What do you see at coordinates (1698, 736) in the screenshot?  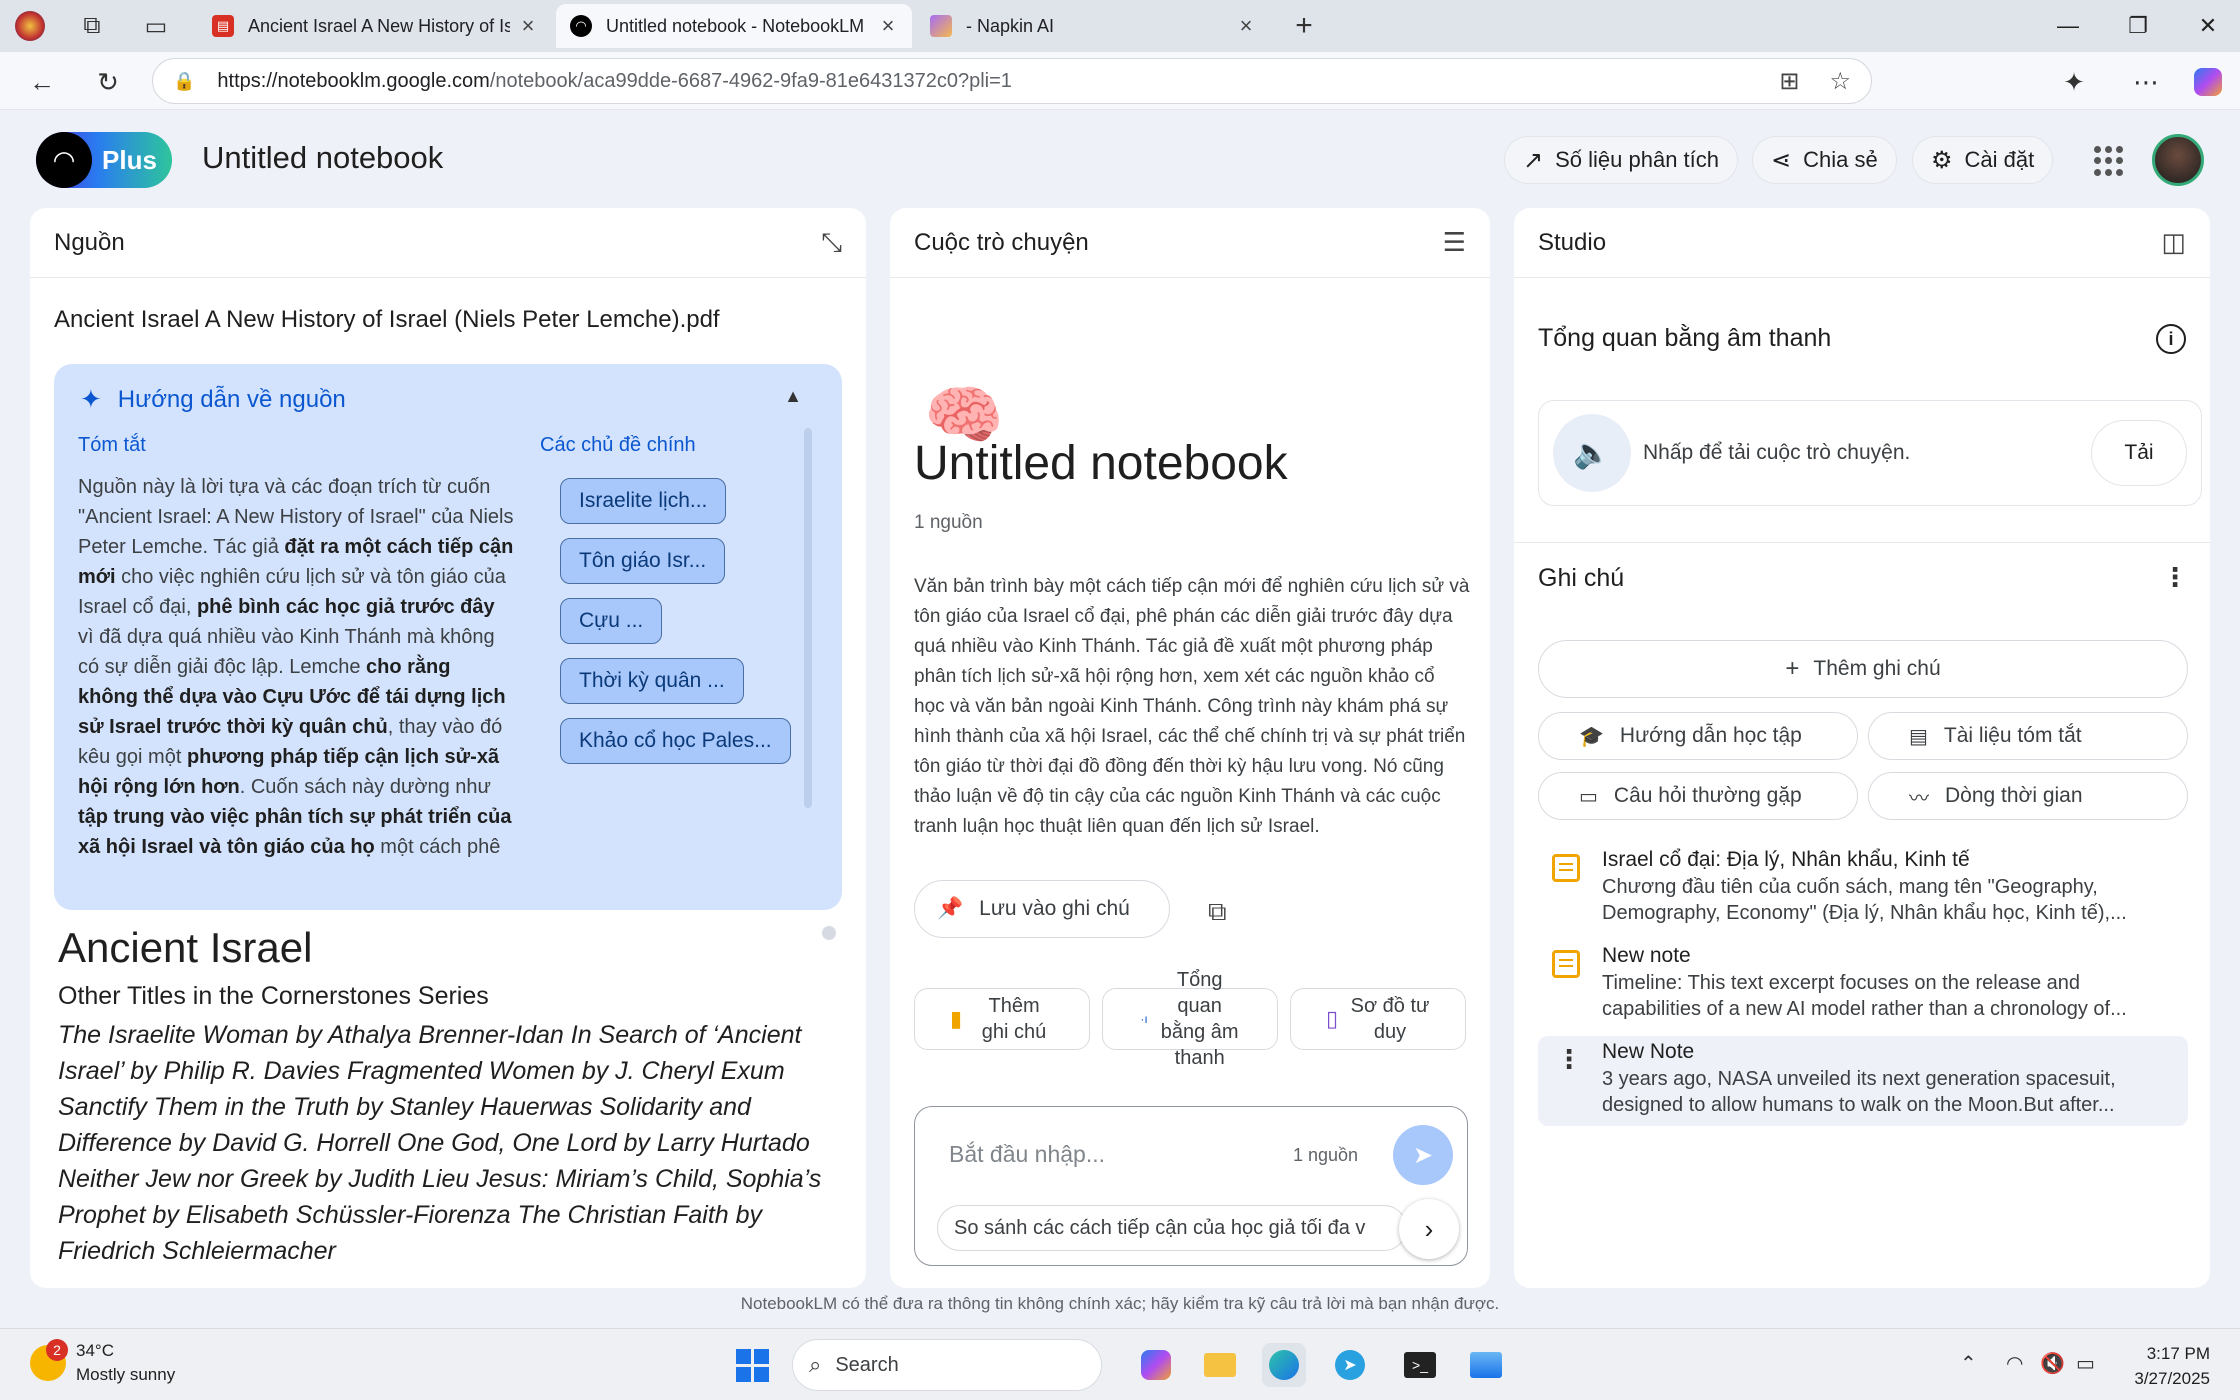 I see `study-guide-button: 🎓 Hướng dẫn học tập` at bounding box center [1698, 736].